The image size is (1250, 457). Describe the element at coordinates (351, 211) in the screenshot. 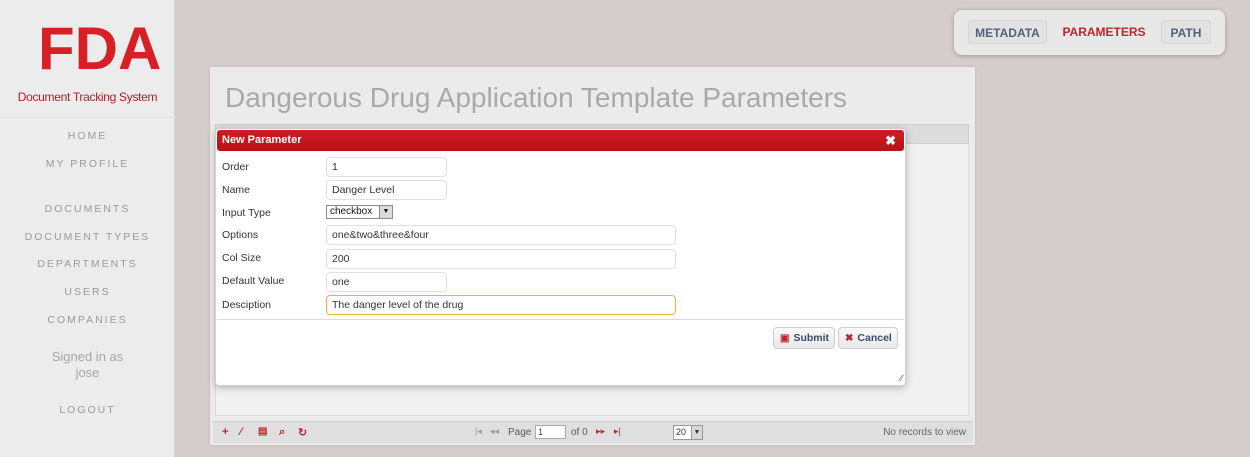

I see `input-type-value: checkbox` at that location.